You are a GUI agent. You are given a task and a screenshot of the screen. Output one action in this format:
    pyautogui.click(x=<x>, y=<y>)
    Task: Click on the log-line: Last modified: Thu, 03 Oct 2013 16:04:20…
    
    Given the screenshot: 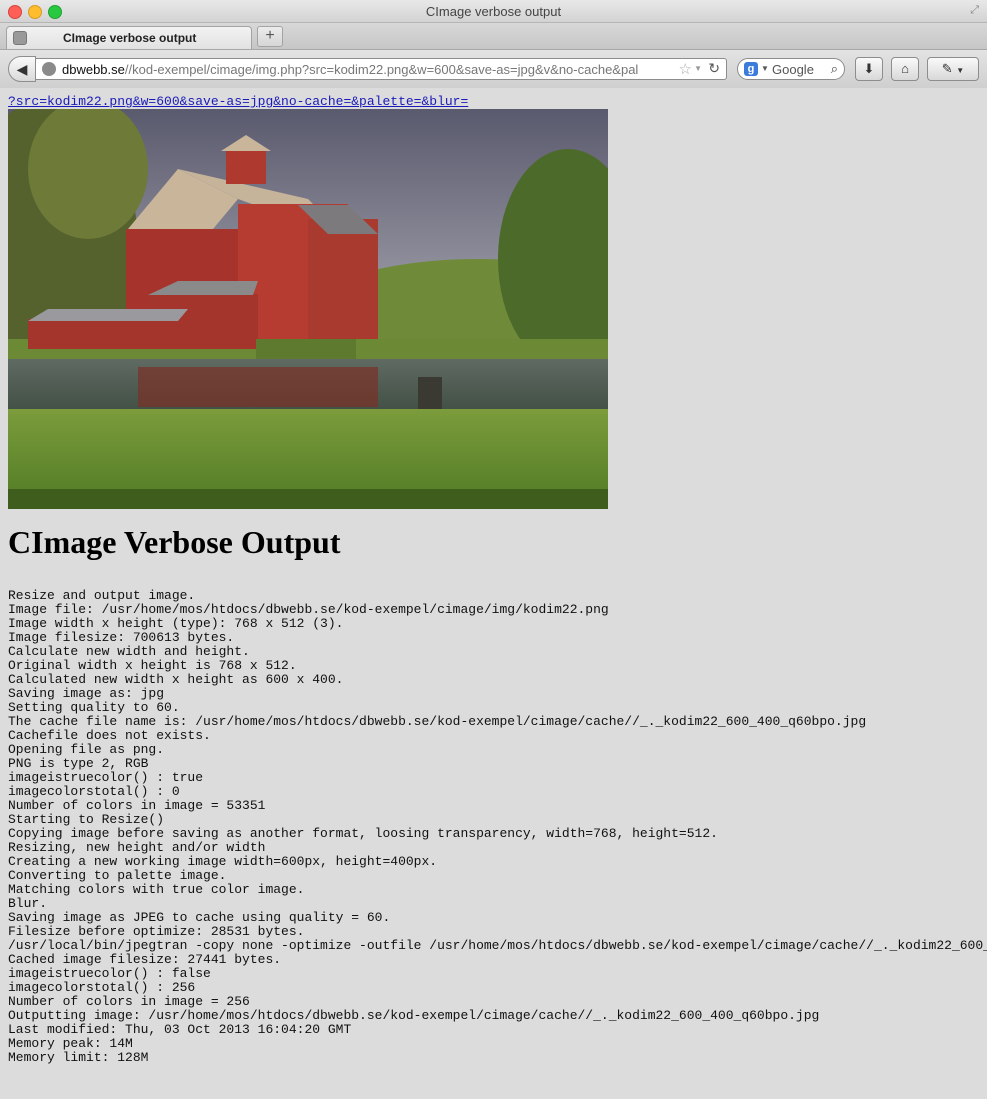 What is the action you would take?
    pyautogui.click(x=180, y=1029)
    